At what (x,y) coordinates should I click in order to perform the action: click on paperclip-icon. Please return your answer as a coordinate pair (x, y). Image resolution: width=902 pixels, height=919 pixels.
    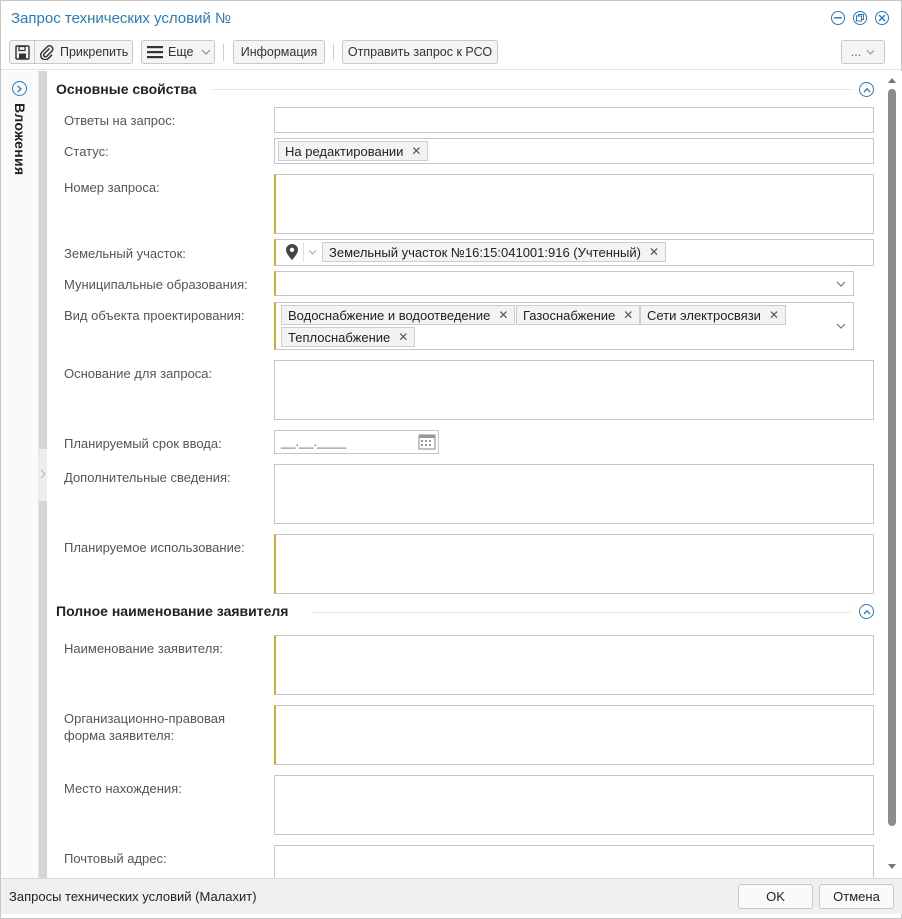
    Looking at the image, I should click on (46, 52).